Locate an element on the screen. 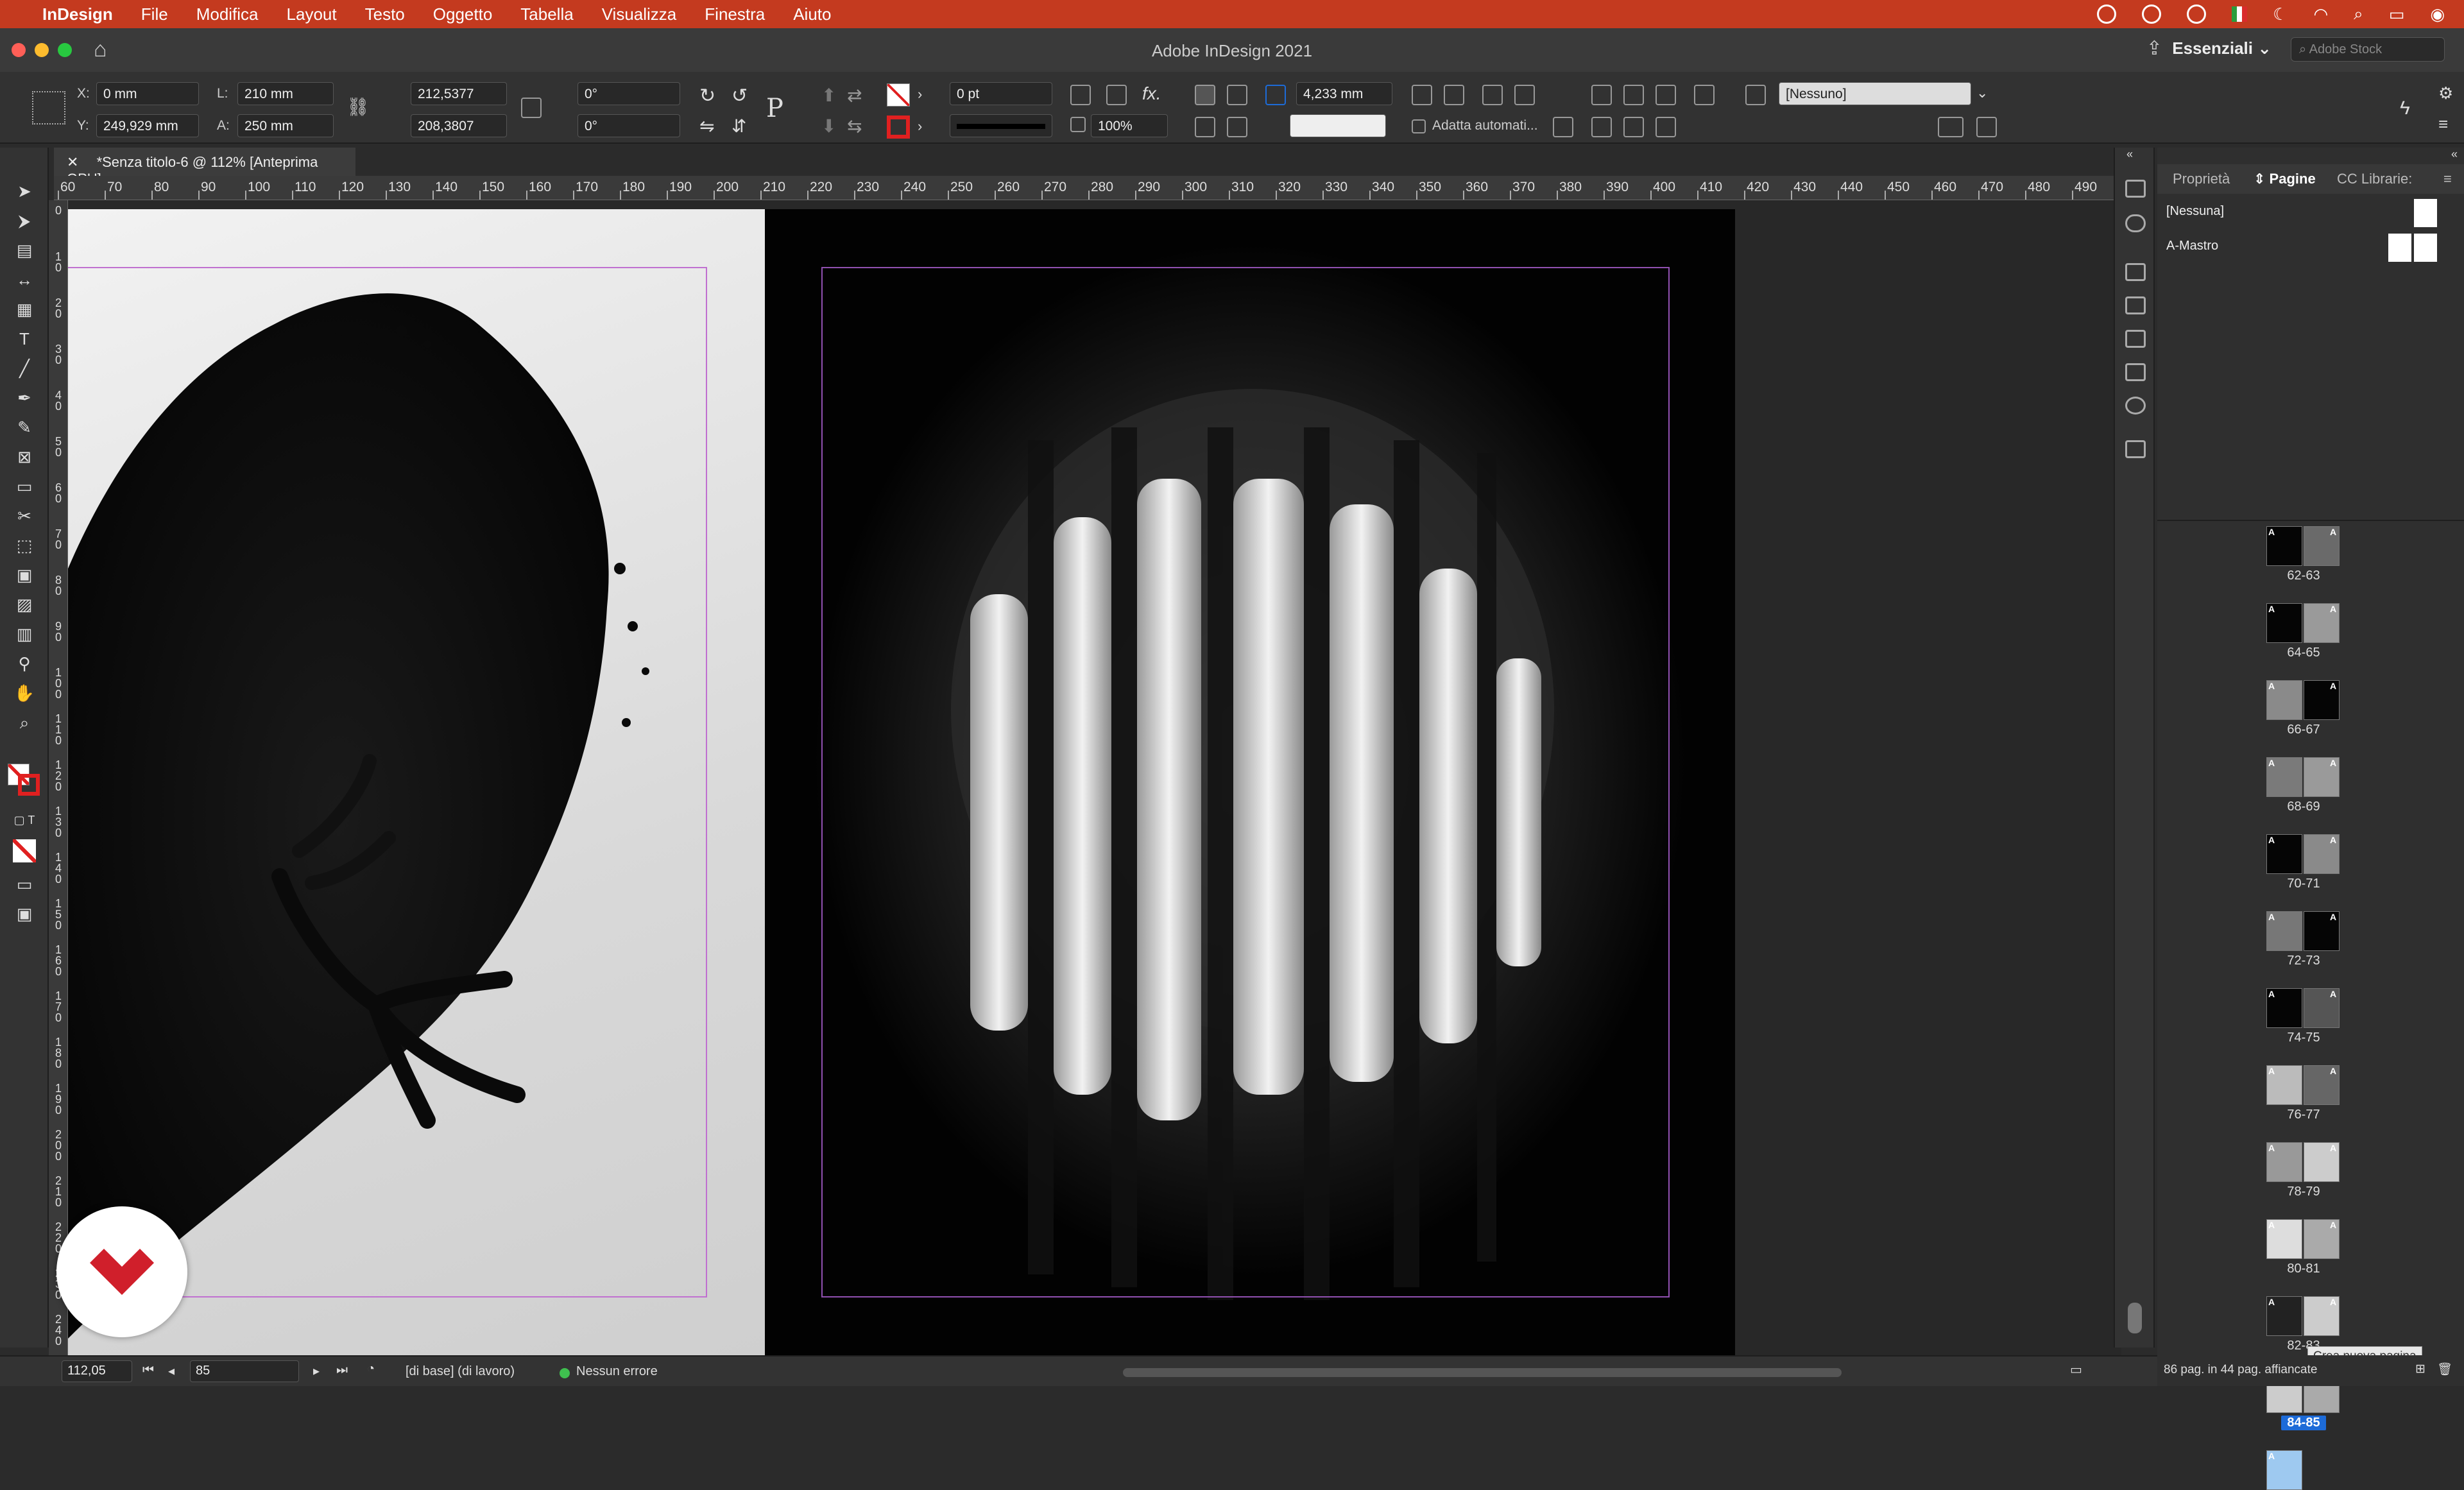 This screenshot has width=2464, height=1490. stroke-type-dropdown is located at coordinates (1001, 125).